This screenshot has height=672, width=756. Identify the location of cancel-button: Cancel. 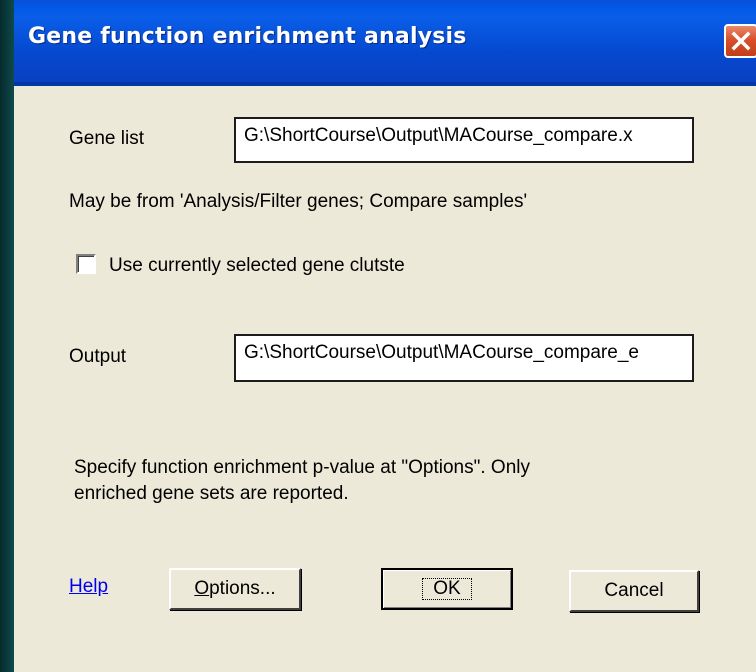
(634, 591).